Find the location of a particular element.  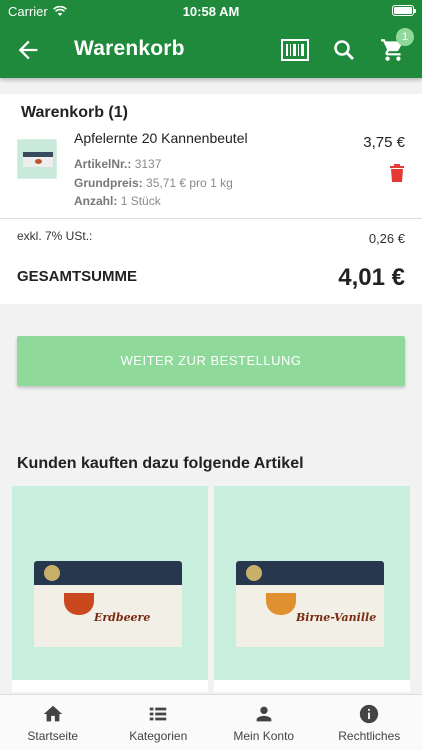

checkout-button: WEITER ZUR BESTELLUNG is located at coordinates (211, 361).